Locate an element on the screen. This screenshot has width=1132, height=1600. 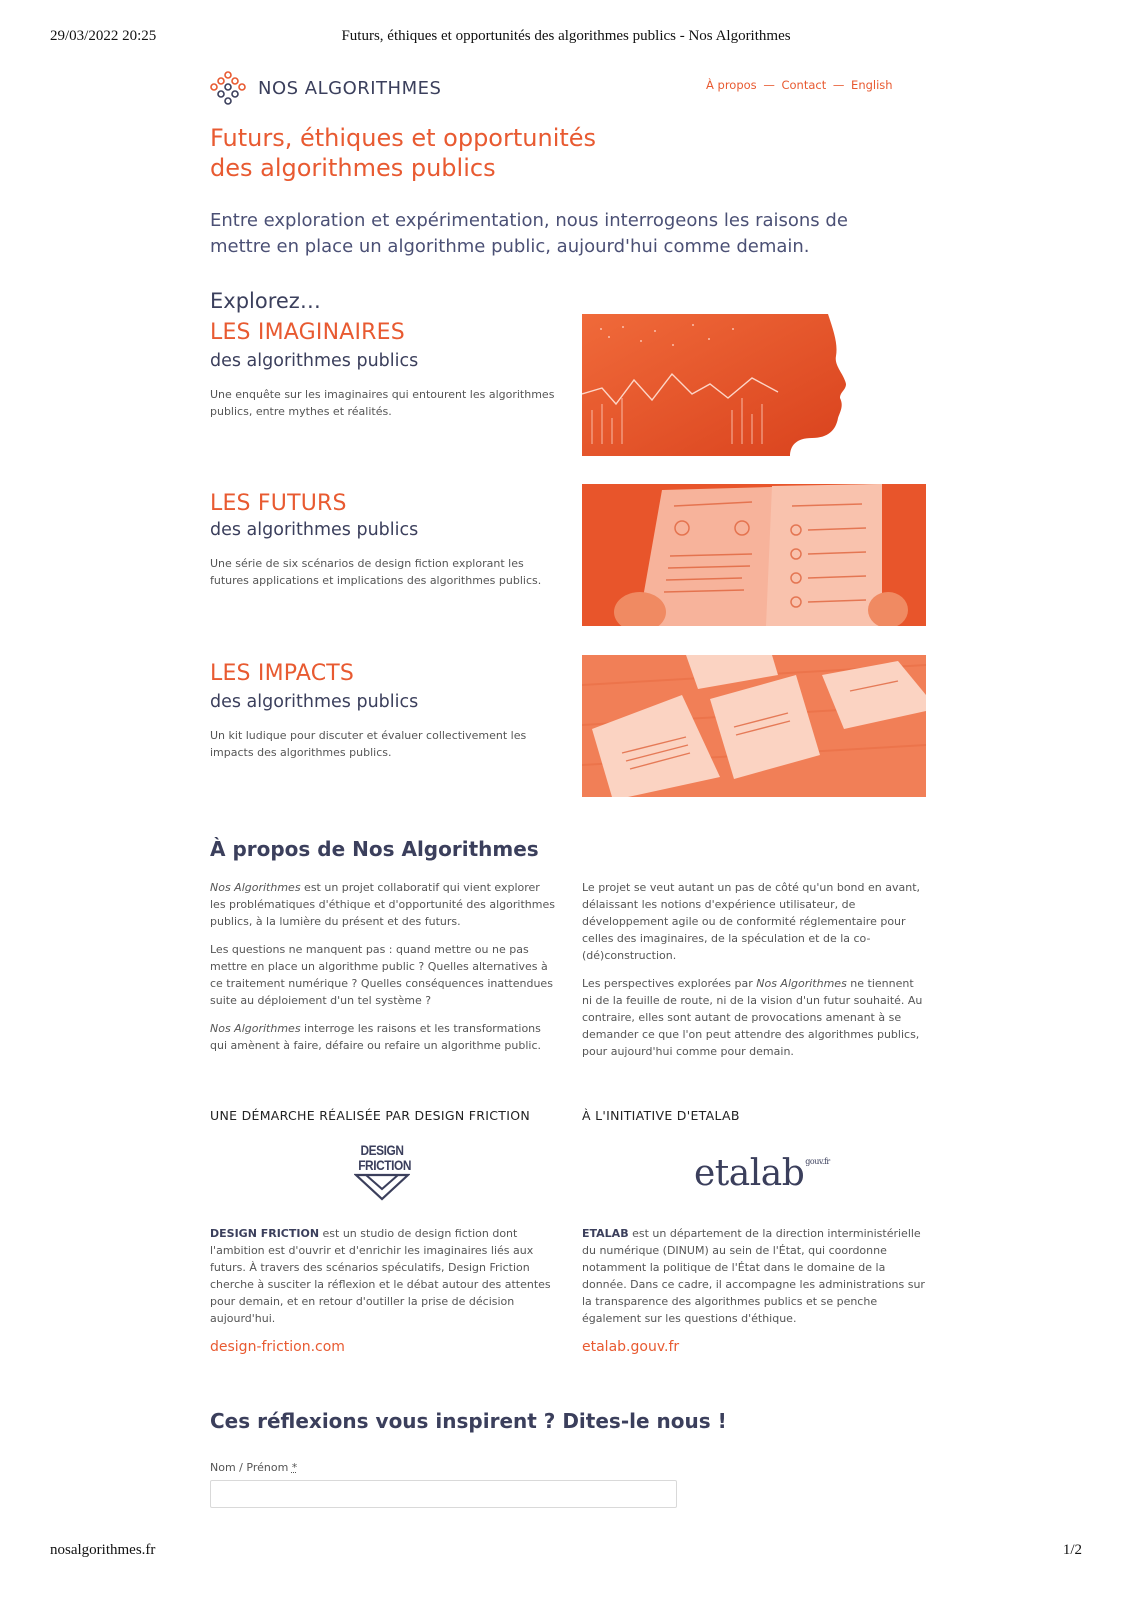
site-logo-link: NOS ALGORITHMES is located at coordinates (325, 88).